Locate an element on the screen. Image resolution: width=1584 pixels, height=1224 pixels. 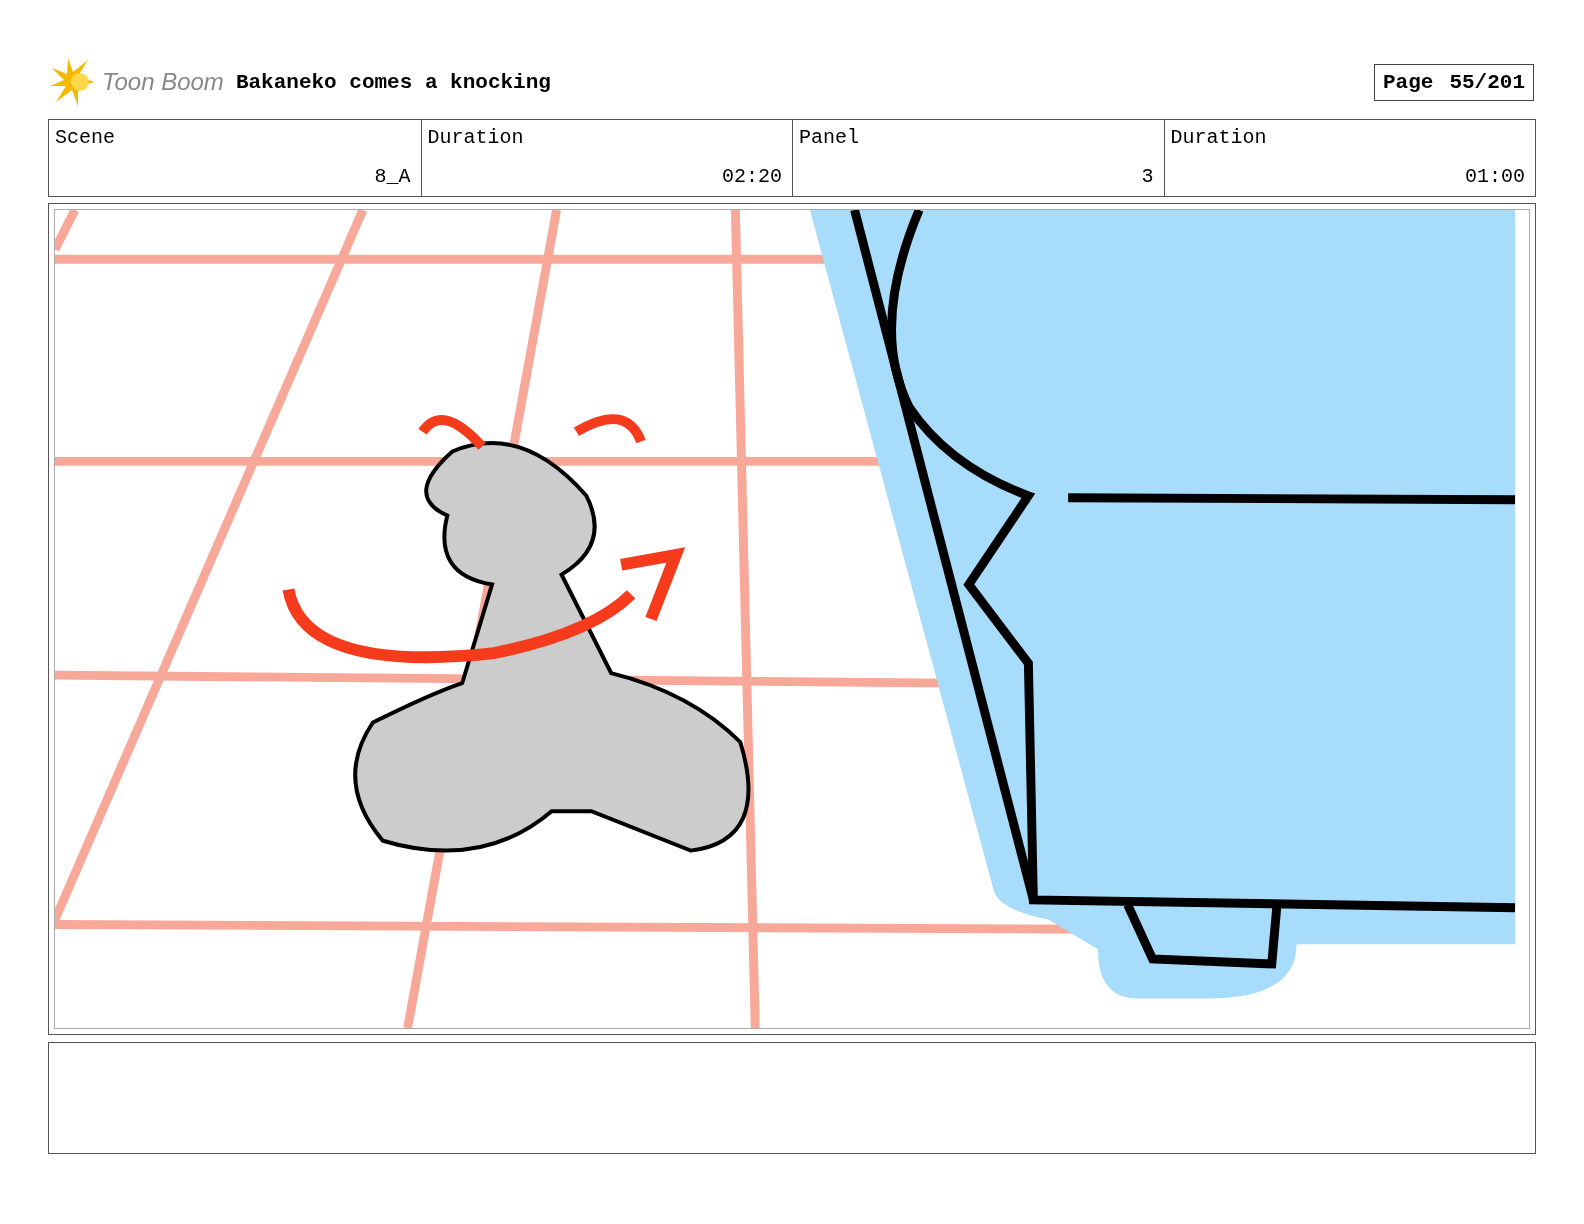
table-cell: 8_A is located at coordinates (392, 176).